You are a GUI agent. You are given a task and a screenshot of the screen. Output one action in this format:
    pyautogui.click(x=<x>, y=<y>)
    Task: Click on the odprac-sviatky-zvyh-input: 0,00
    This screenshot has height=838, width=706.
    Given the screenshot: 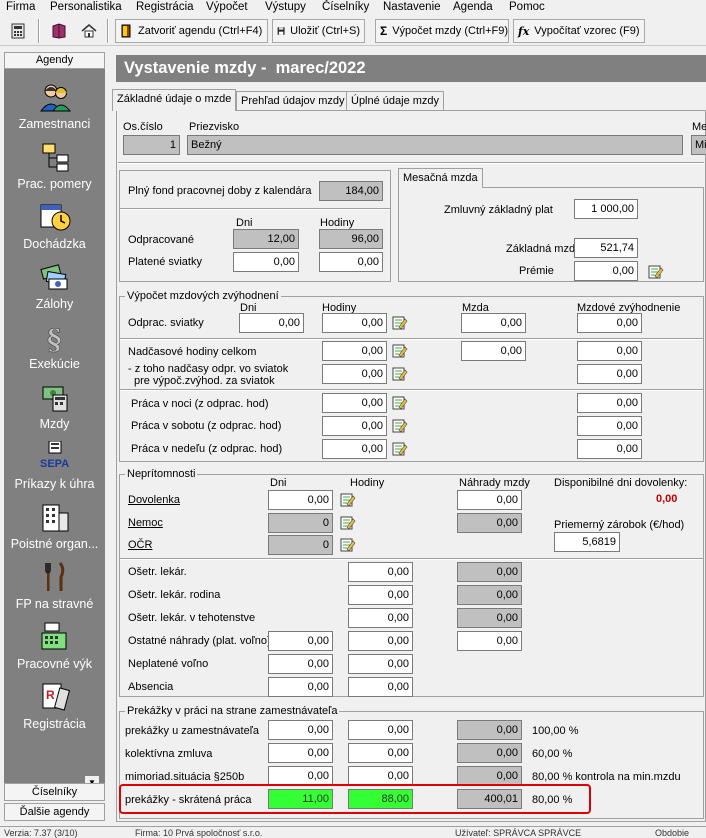 What is the action you would take?
    pyautogui.click(x=609, y=323)
    